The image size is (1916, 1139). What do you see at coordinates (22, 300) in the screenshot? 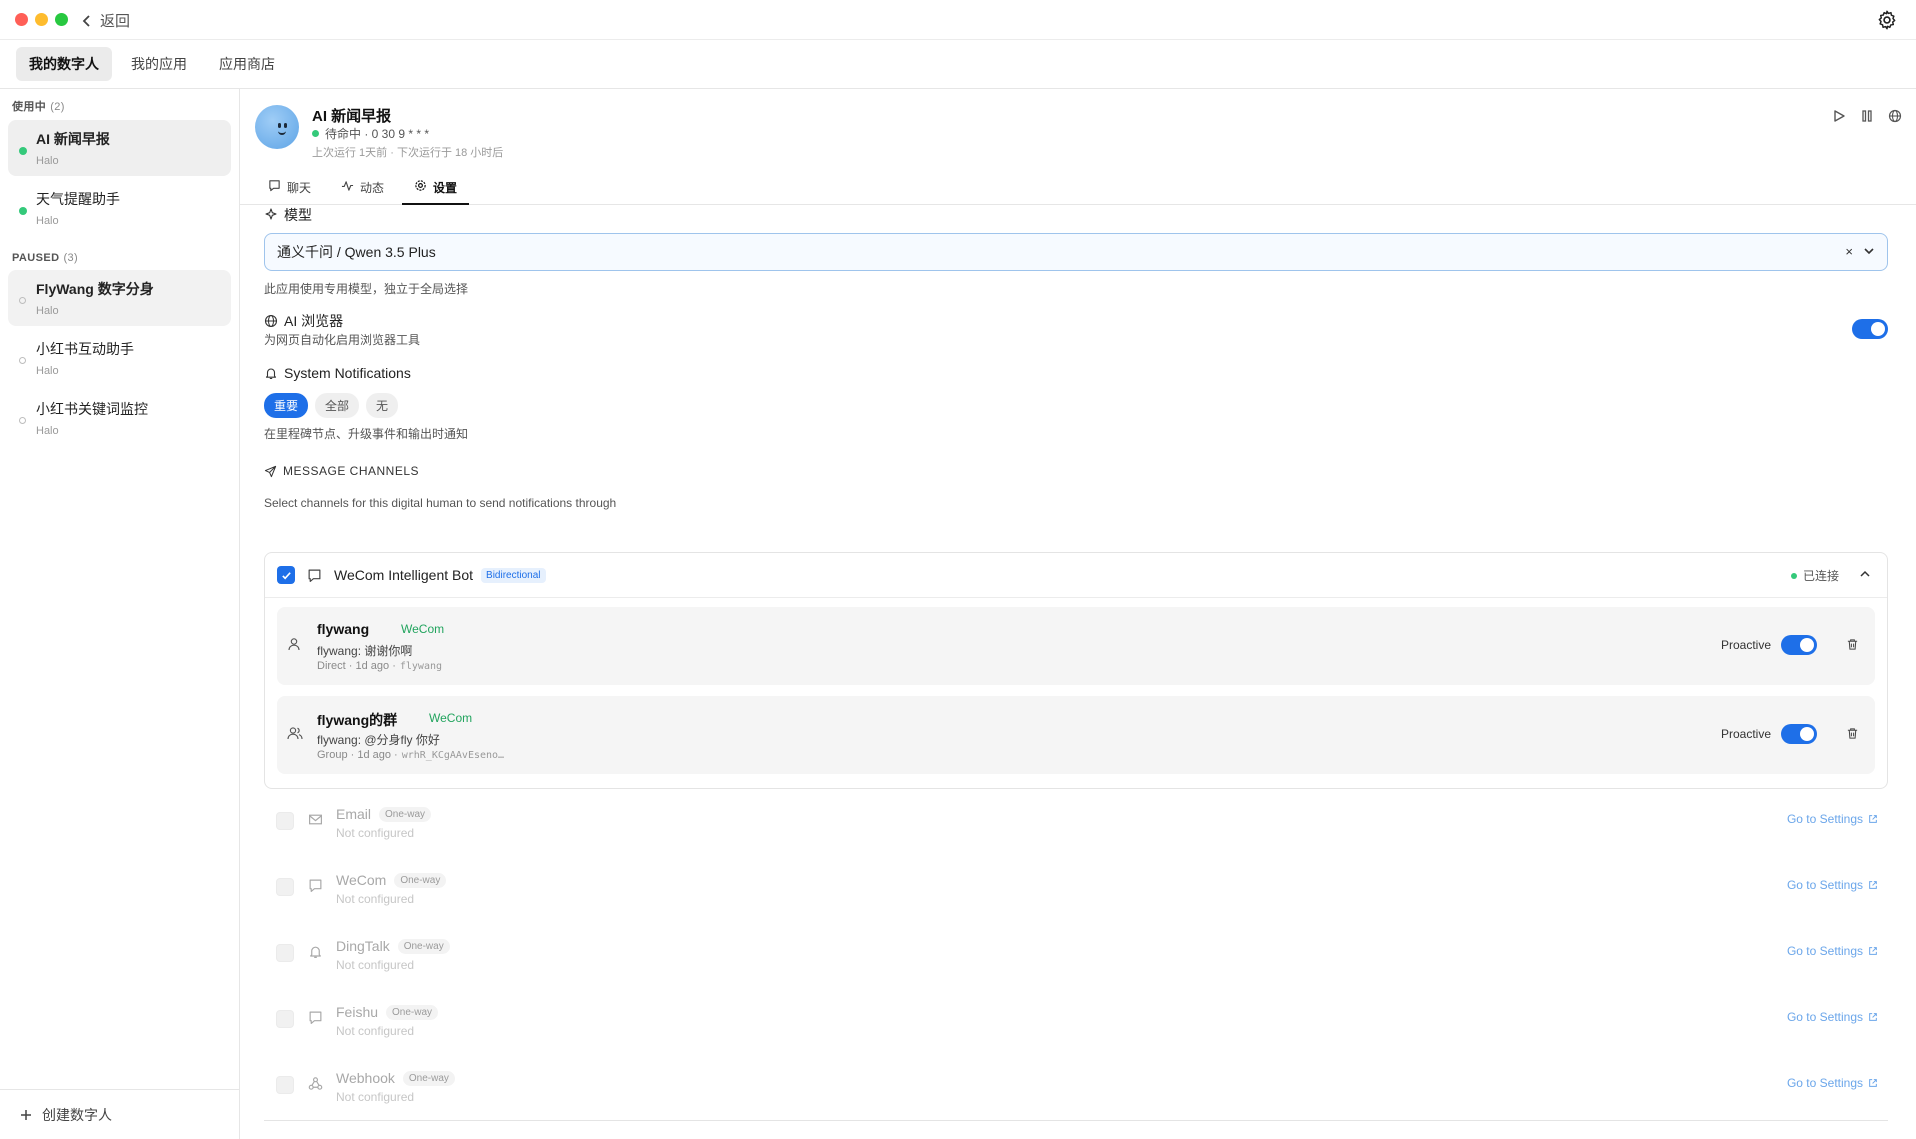
I see `status-dot-paused` at bounding box center [22, 300].